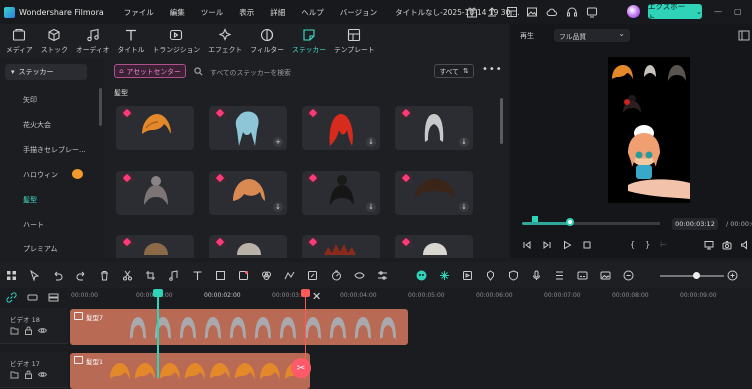  I want to click on sticker-card: +, so click(248, 128).